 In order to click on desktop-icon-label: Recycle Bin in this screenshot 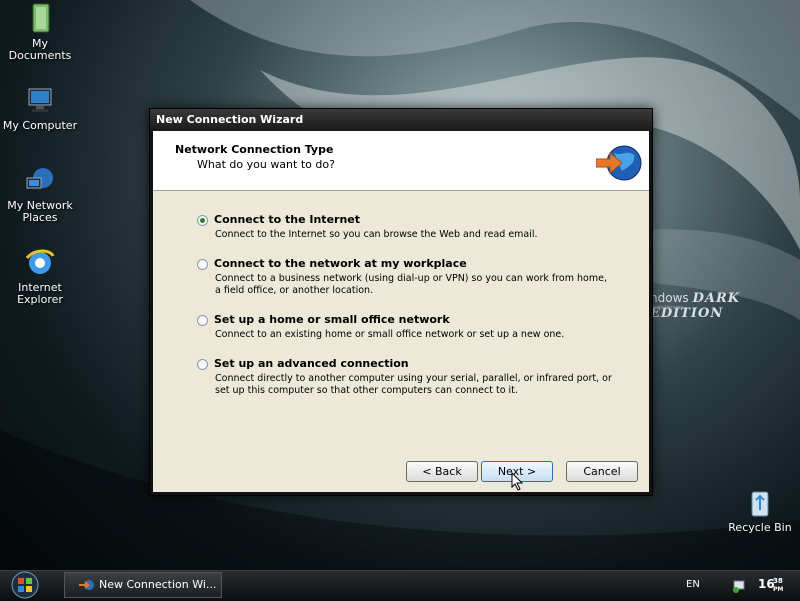, I will do `click(760, 527)`.